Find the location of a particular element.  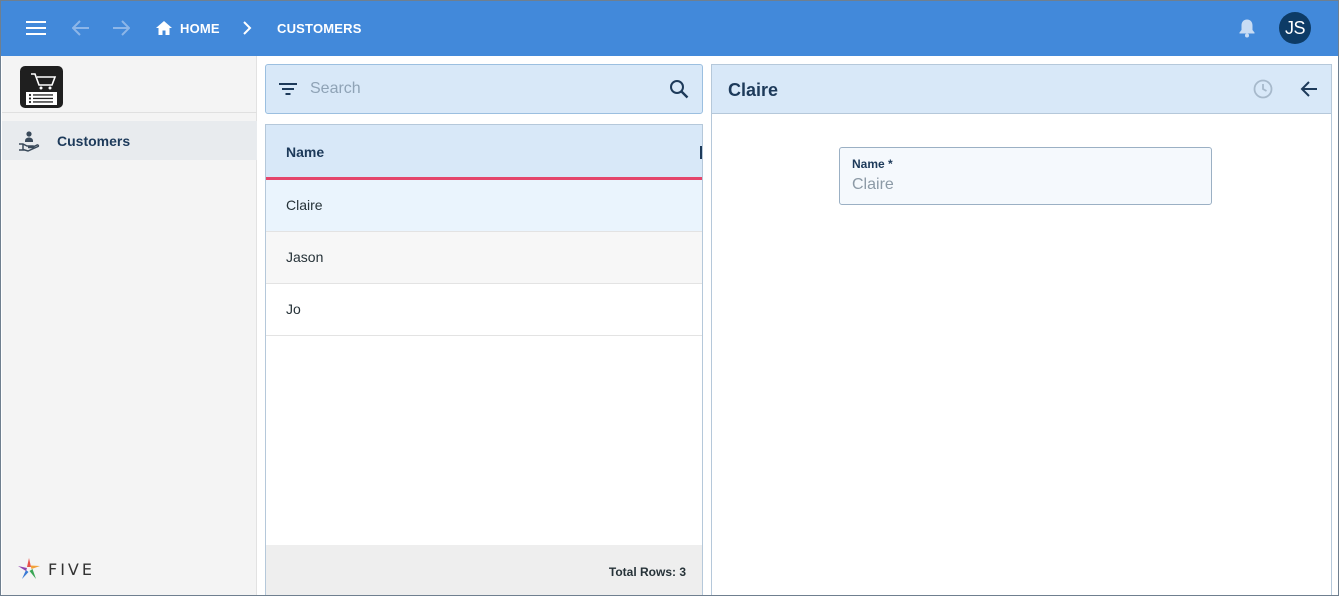

shopping-cart-list-icon is located at coordinates (41, 87).